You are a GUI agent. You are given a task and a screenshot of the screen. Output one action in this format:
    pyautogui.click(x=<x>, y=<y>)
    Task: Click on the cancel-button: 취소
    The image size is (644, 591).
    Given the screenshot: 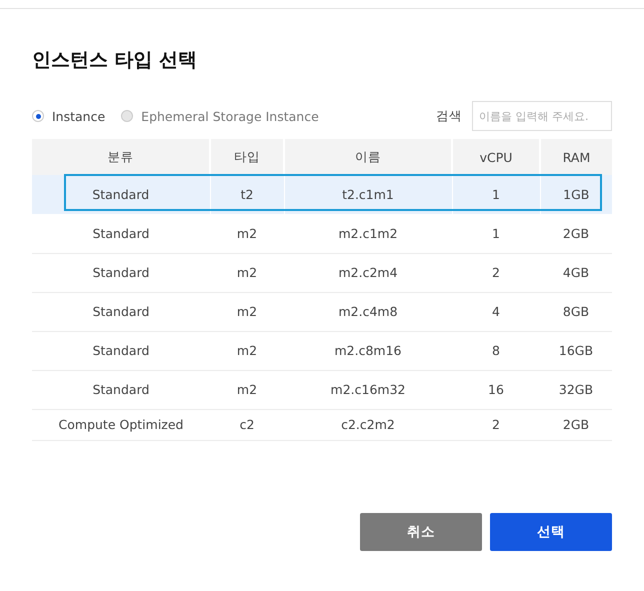 What is the action you would take?
    pyautogui.click(x=421, y=531)
    